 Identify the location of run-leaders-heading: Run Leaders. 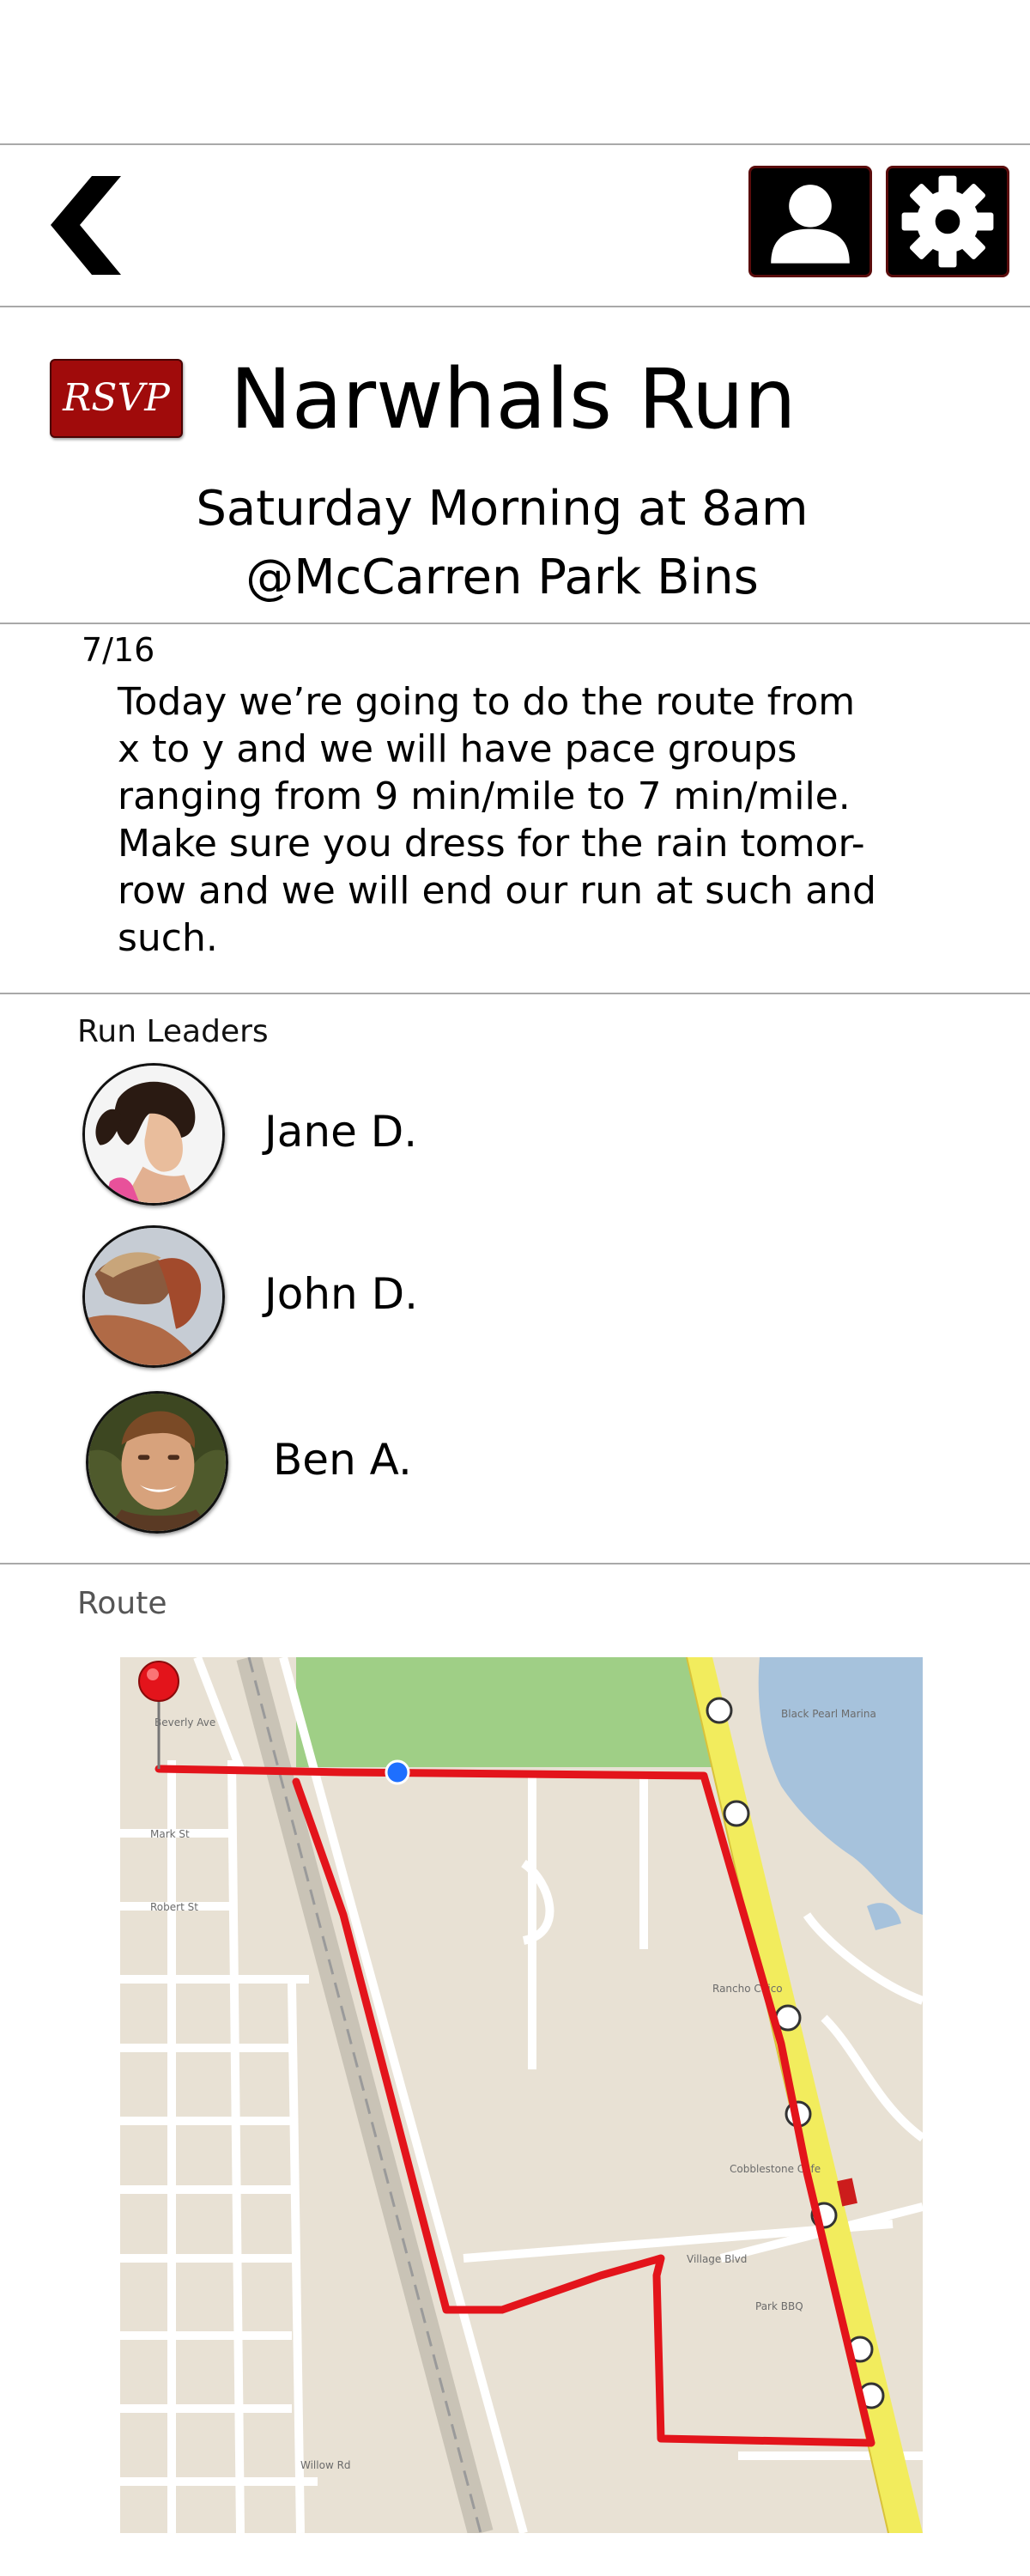
(173, 1031).